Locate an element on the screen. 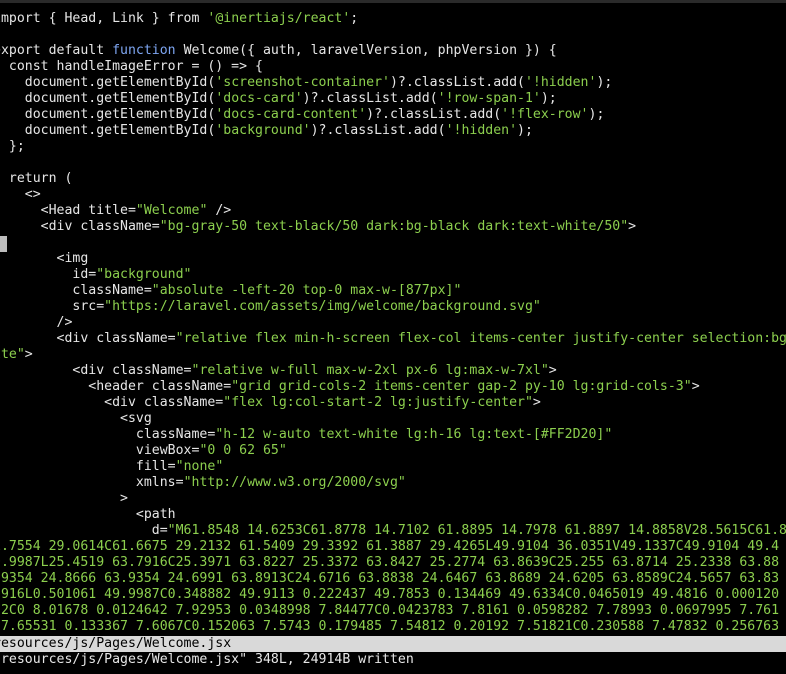  code-line: const handleImageError = () => { is located at coordinates (393, 67).